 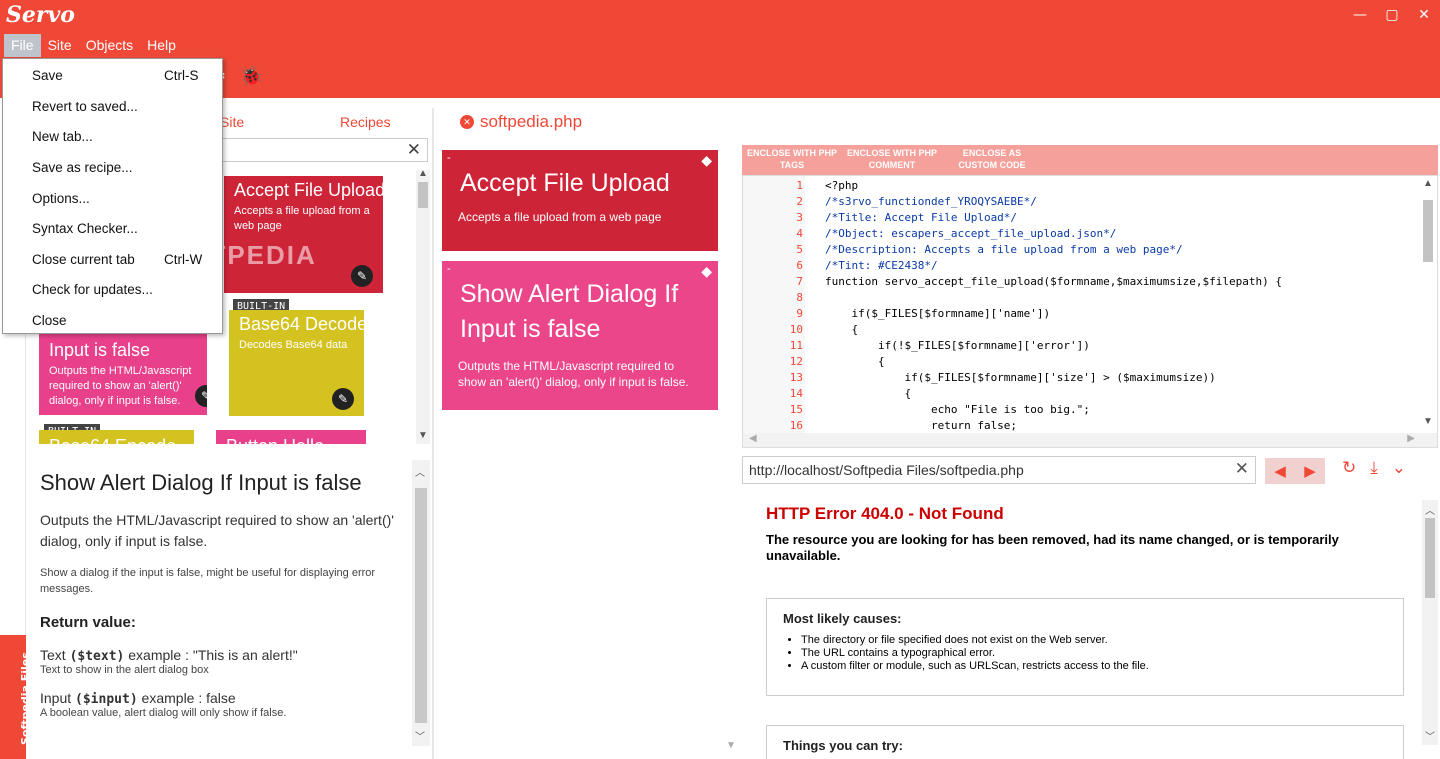 I want to click on code-line: /*s3rvo_functiondef_YROQYSAEBE*/, so click(x=931, y=201).